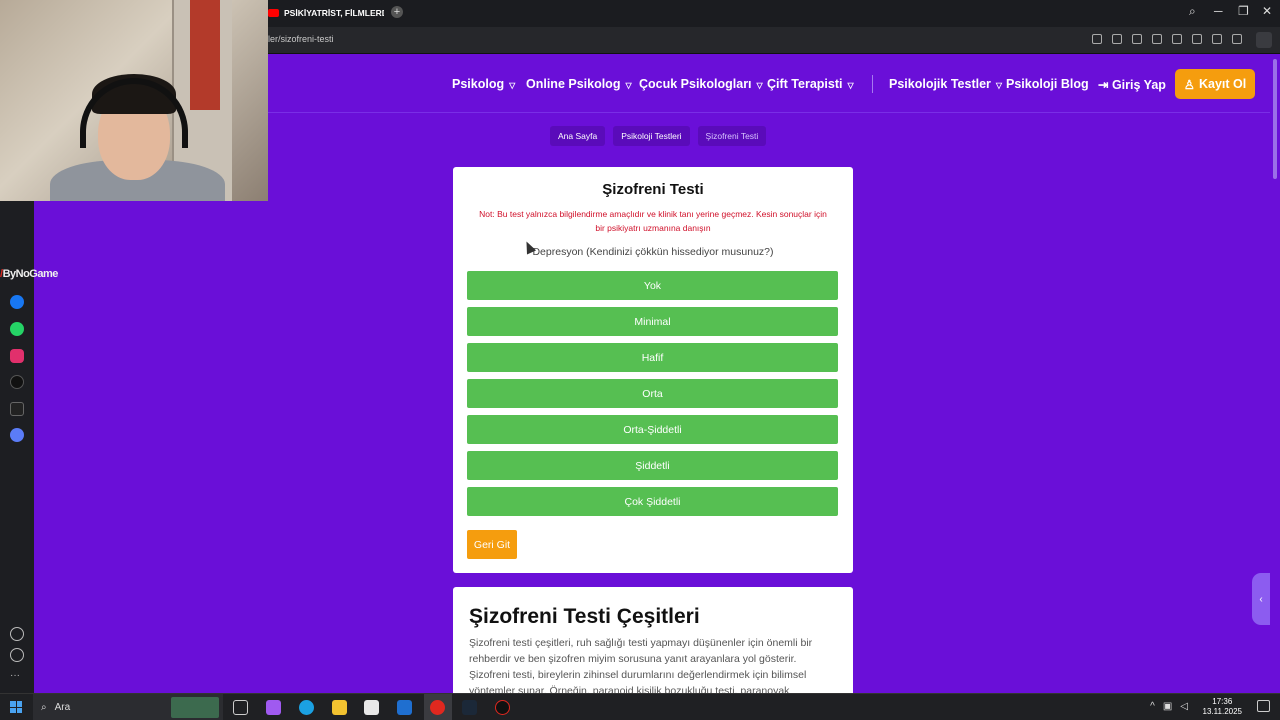 This screenshot has width=1280, height=720. Describe the element at coordinates (492, 544) in the screenshot. I see `back-button: Geri Git` at that location.